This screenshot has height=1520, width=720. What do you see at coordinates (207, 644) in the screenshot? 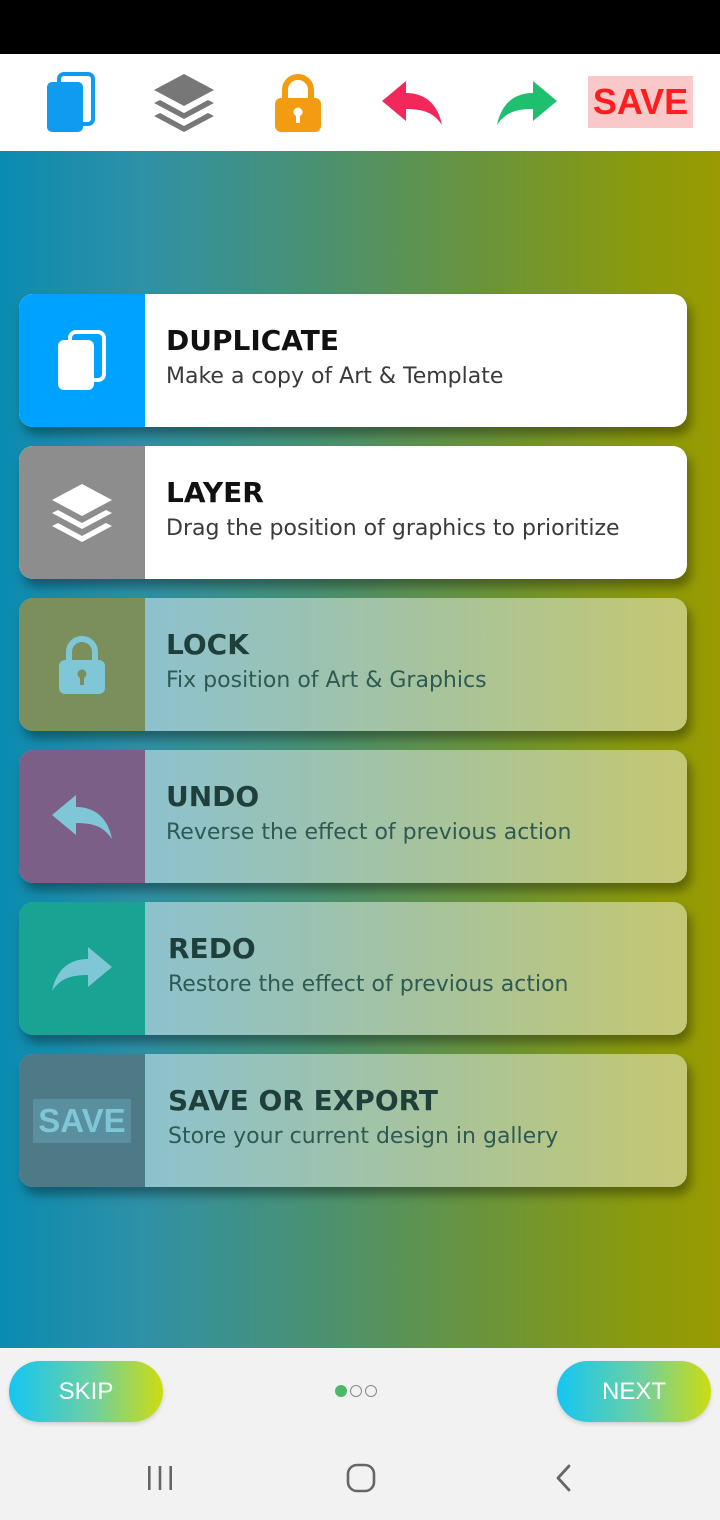
I see `card-title: LOCK` at bounding box center [207, 644].